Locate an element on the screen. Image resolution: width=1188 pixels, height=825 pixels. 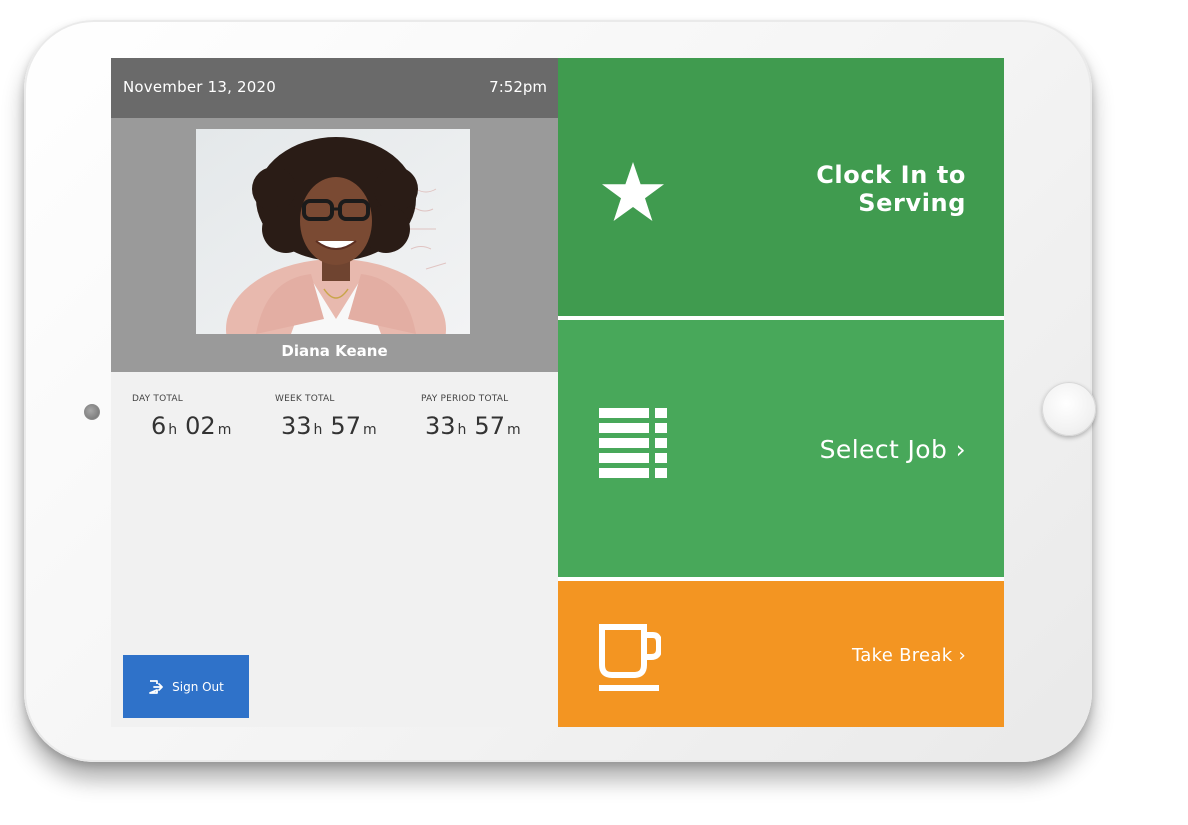
clock-in-label: Clock In to Serving is located at coordinates (856, 189).